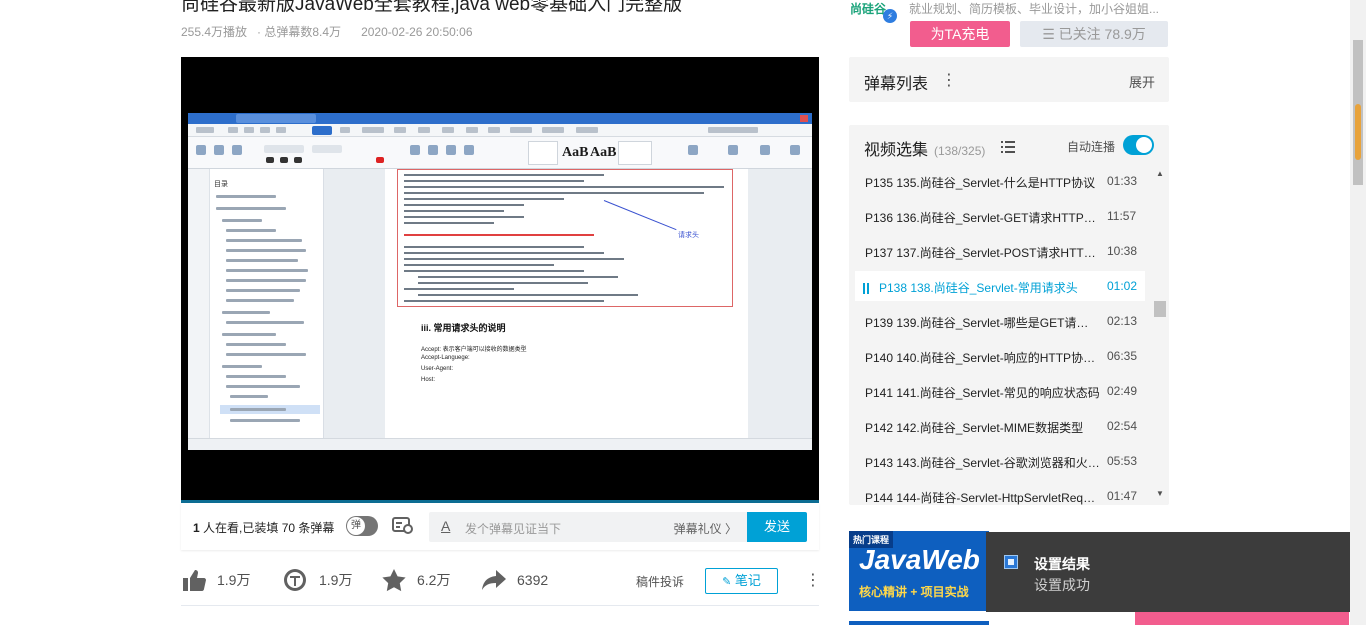  I want to click on danmaku-total: · 总弹幕数8.4万, so click(299, 32).